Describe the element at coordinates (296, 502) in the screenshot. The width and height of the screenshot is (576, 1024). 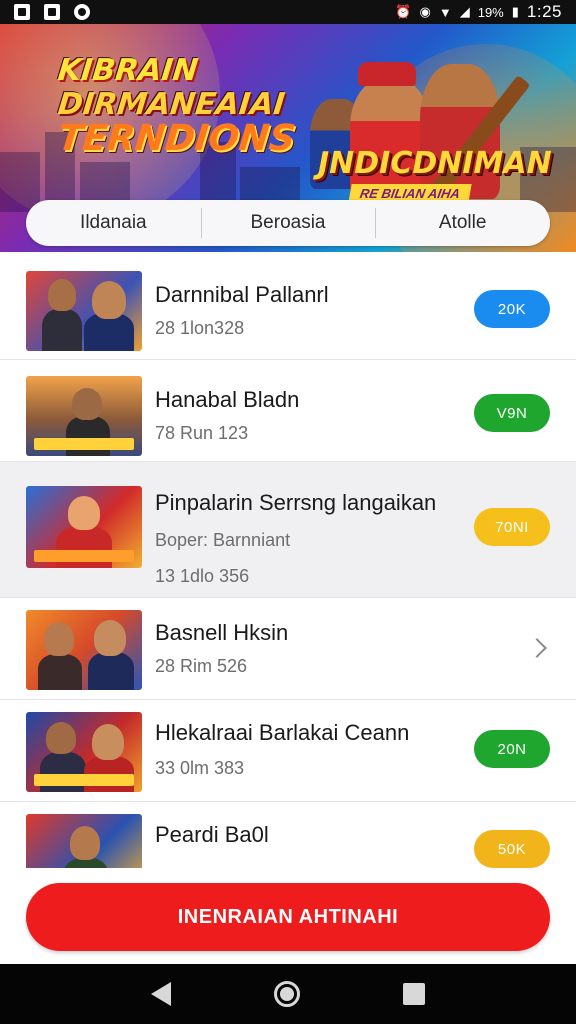
I see `item-title: Pinpalarin Serrsng langaikan` at that location.